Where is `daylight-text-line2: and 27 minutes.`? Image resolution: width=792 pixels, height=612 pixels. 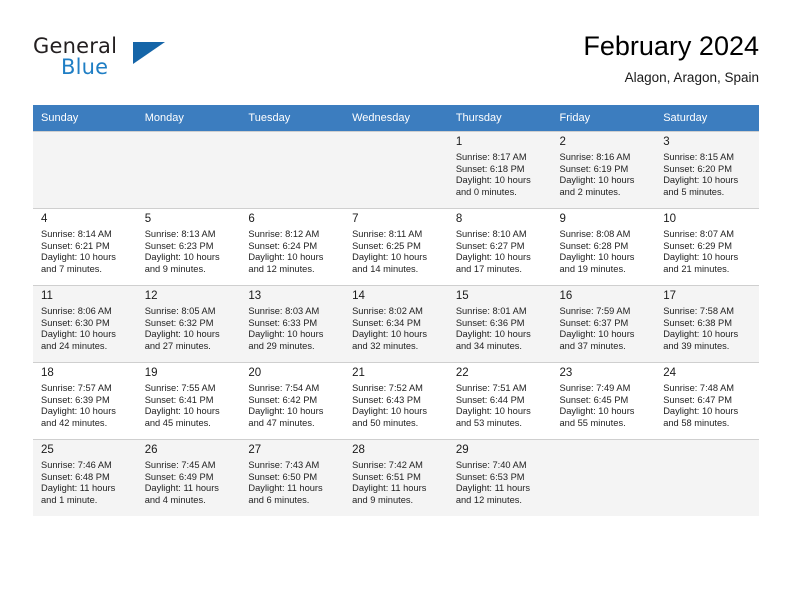
daylight-text-line2: and 27 minutes. is located at coordinates (177, 345).